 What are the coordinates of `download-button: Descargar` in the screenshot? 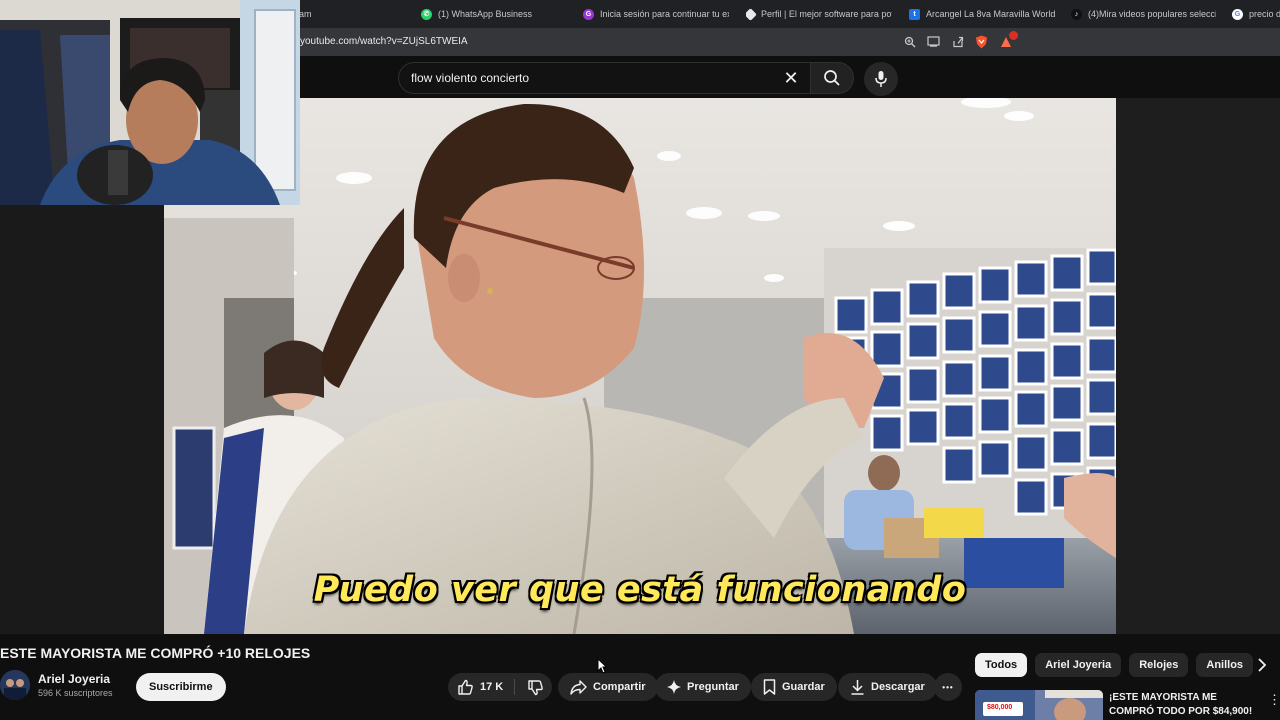 It's located at (887, 687).